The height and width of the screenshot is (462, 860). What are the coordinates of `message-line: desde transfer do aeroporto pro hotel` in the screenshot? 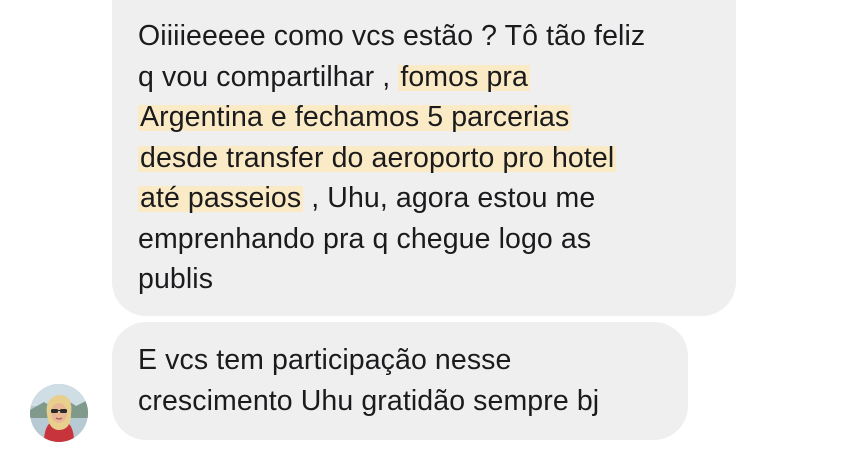 It's located at (427, 158).